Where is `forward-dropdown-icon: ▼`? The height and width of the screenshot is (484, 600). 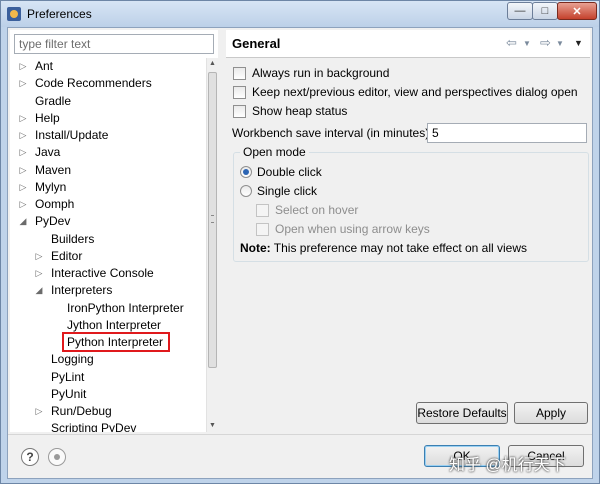
forward-dropdown-icon: ▼ is located at coordinates (560, 43).